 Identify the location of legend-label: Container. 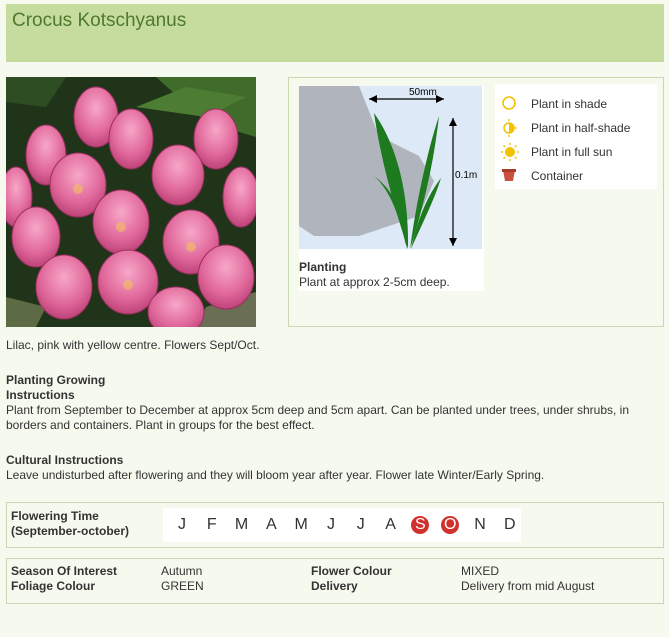
(557, 176).